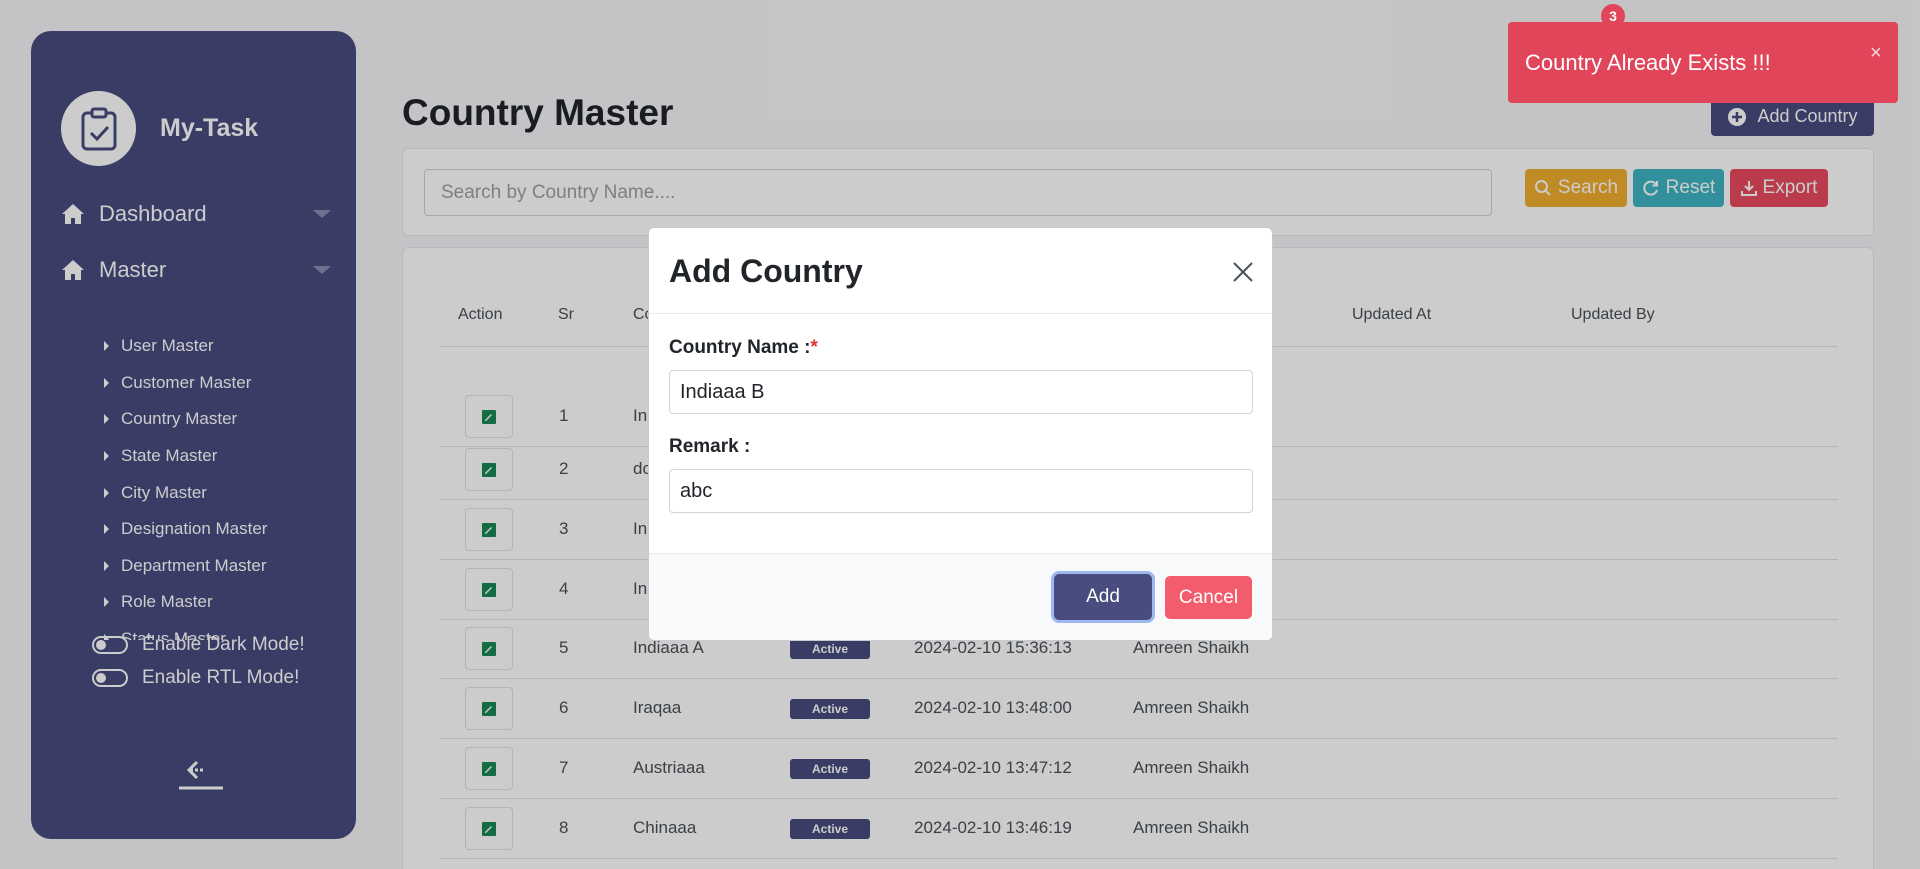 The image size is (1920, 869). What do you see at coordinates (814, 347) in the screenshot?
I see `required-marker: *` at bounding box center [814, 347].